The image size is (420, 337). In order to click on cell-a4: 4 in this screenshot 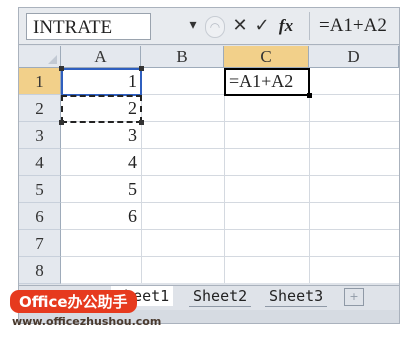, I will do `click(101, 162)`.